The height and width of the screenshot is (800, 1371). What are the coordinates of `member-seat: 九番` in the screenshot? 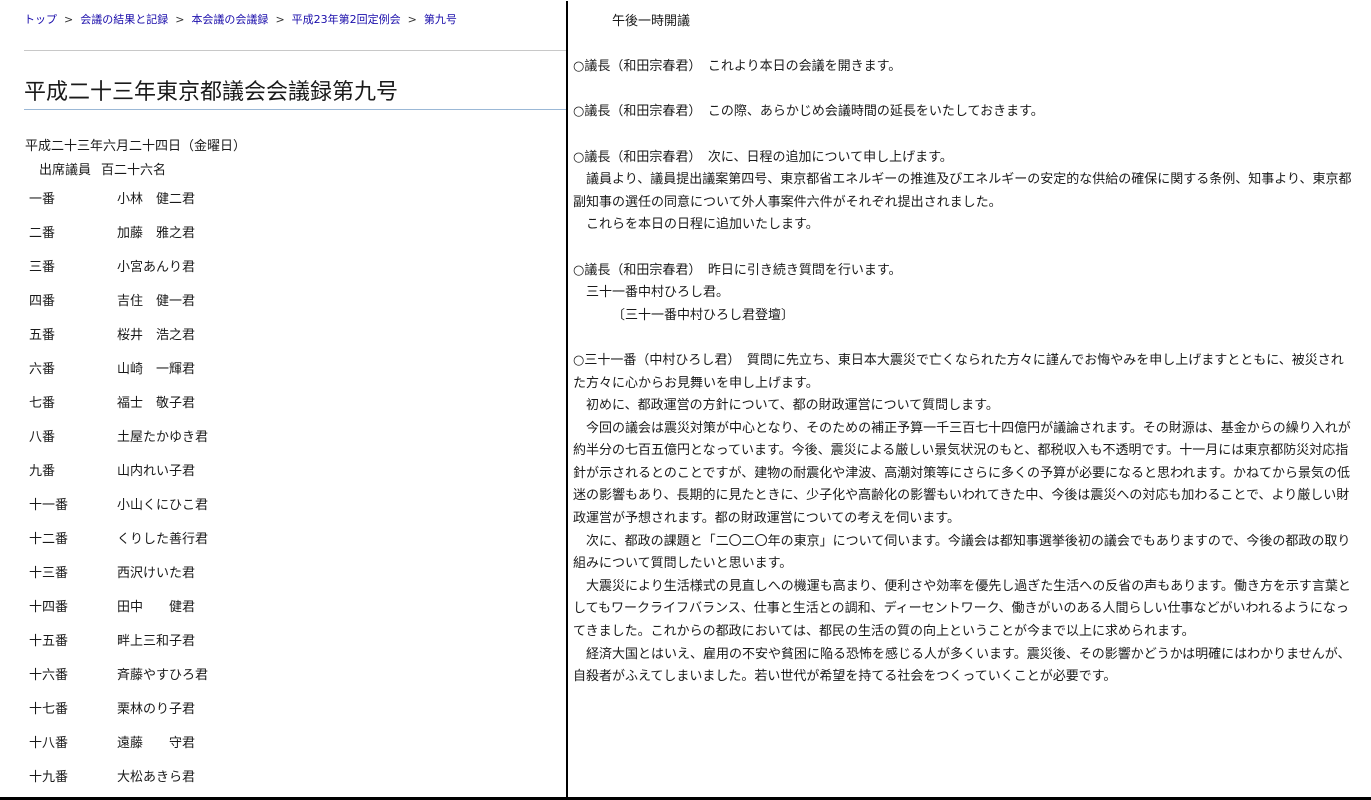 It's located at (42, 471).